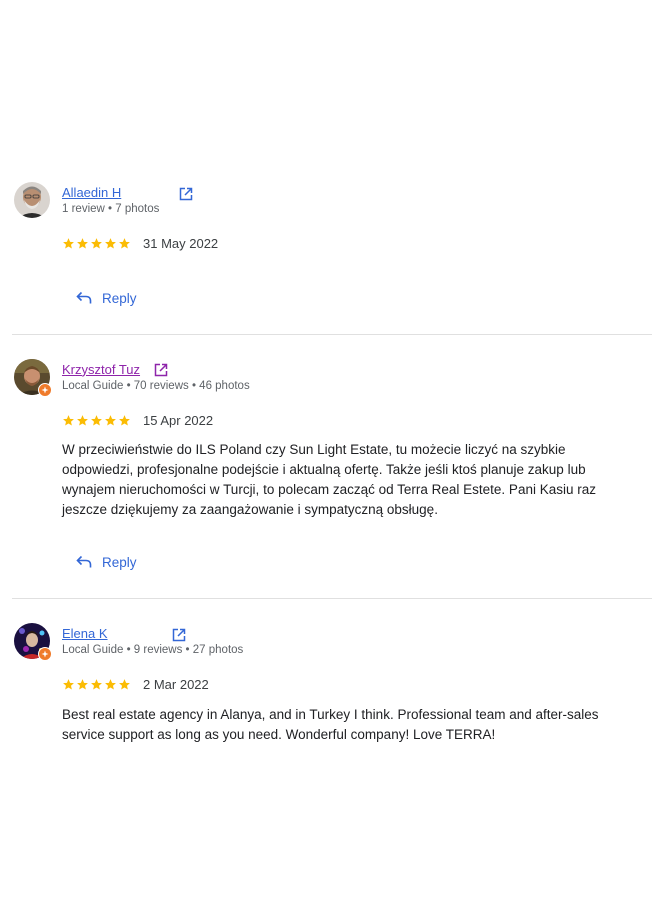 Image resolution: width=657 pixels, height=913 pixels. What do you see at coordinates (153, 650) in the screenshot?
I see `author-meta: Local Guide • 9 reviews • 27 photos` at bounding box center [153, 650].